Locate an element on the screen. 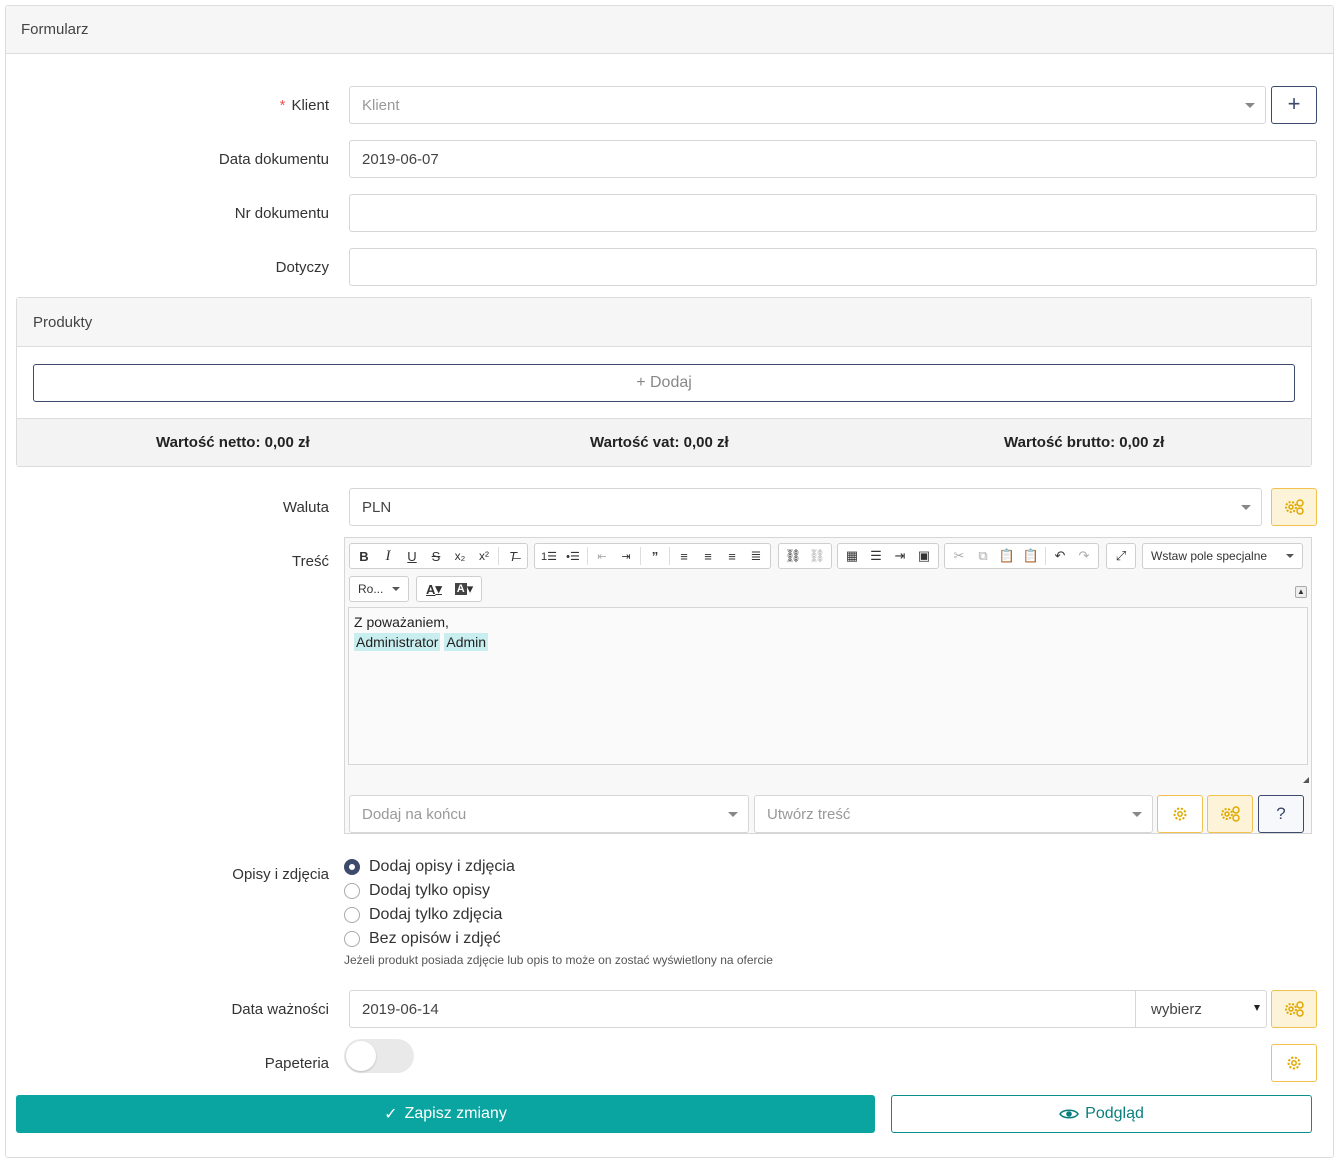 This screenshot has height=1162, width=1339. save-button: ✓ Zapisz zmiany is located at coordinates (445, 1114).